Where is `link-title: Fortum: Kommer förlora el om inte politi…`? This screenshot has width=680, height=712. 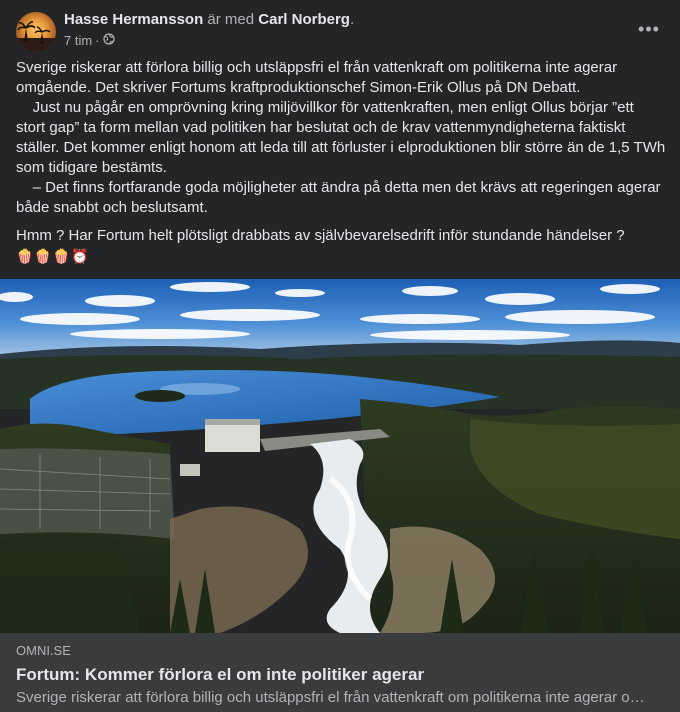 link-title: Fortum: Kommer förlora el om inte politi… is located at coordinates (340, 674).